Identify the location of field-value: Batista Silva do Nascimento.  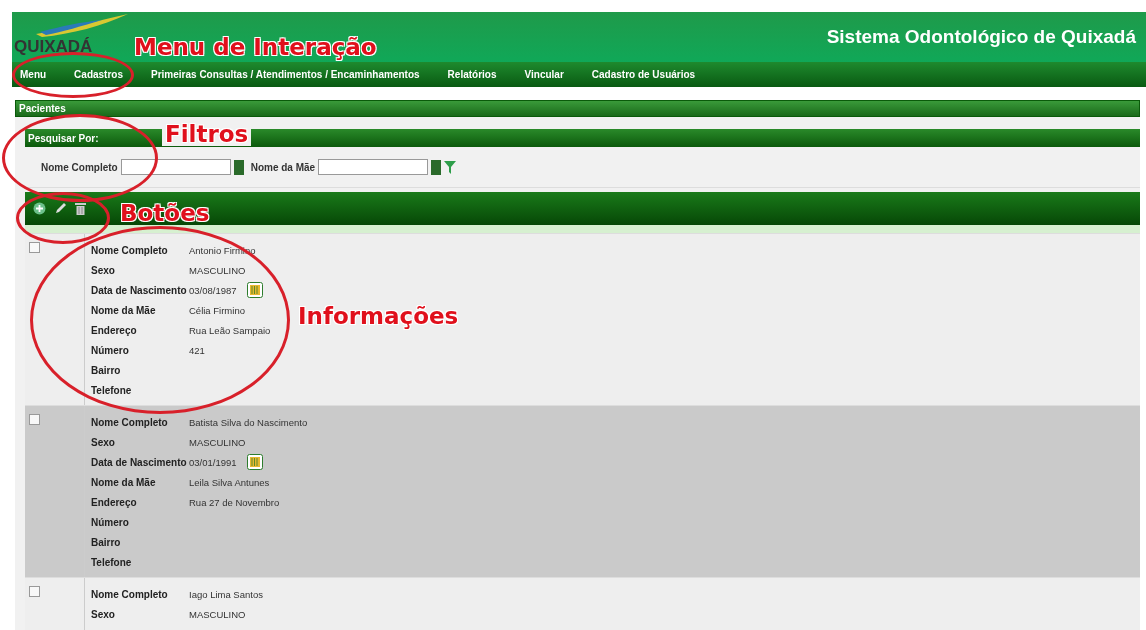
(248, 422).